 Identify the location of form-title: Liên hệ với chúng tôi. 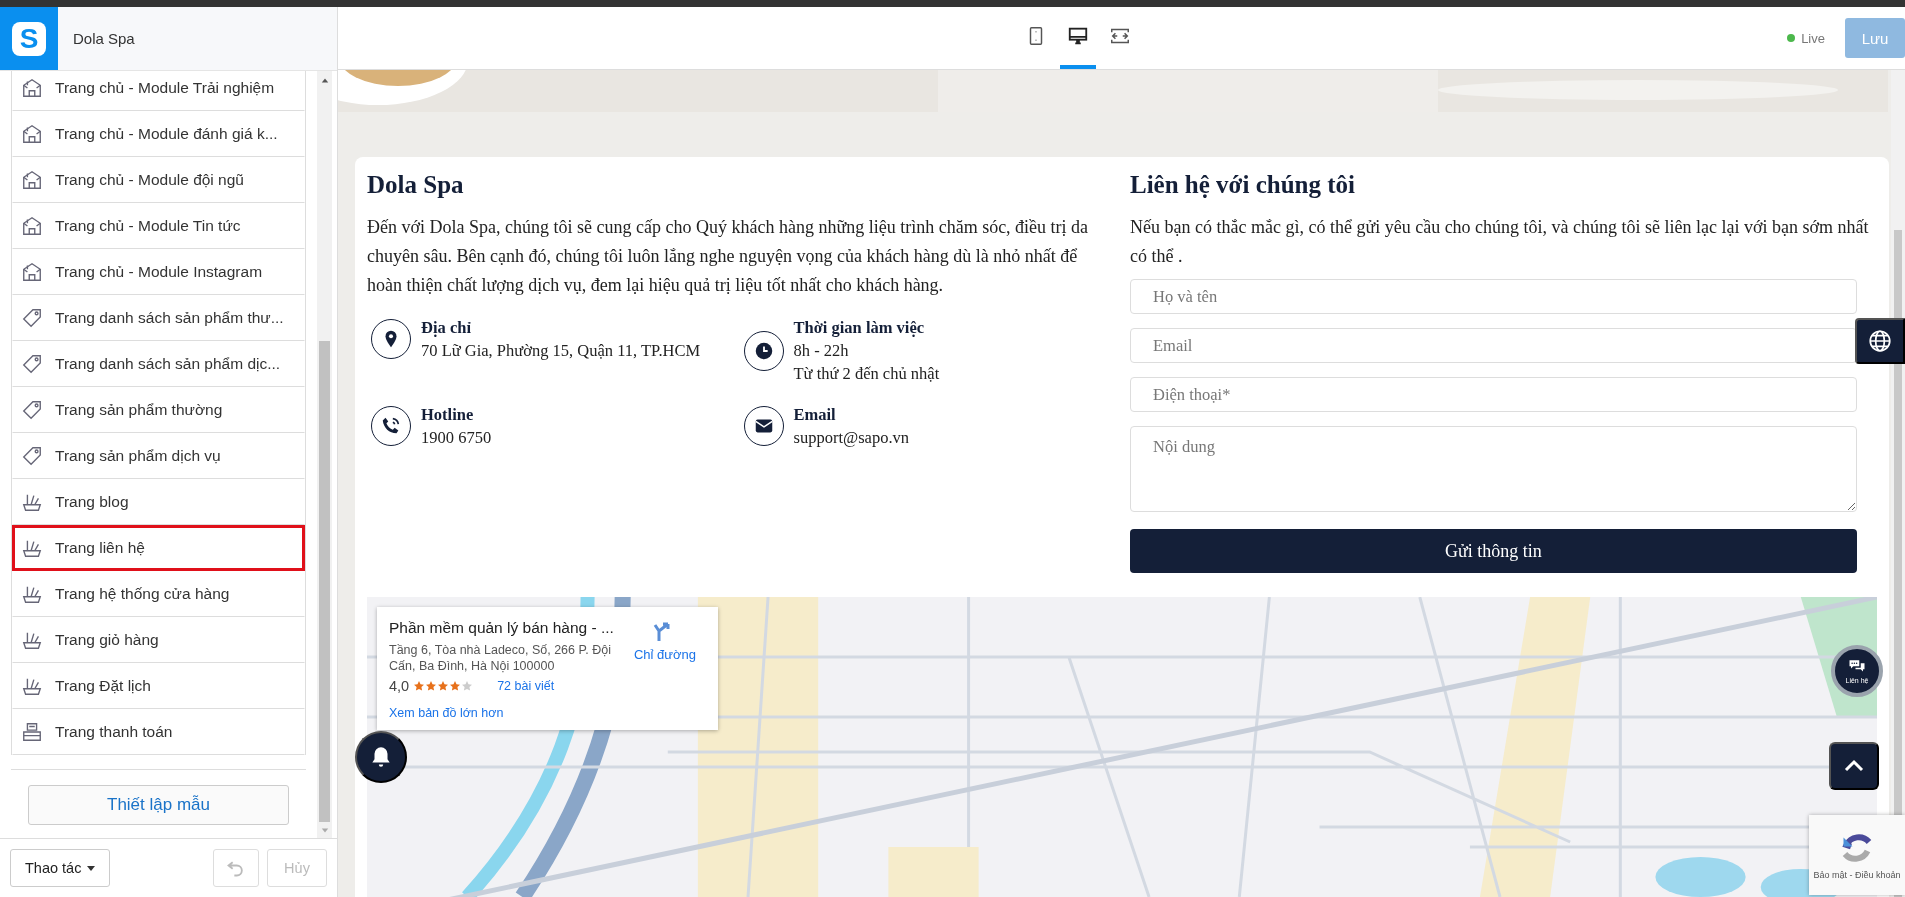
(1243, 185).